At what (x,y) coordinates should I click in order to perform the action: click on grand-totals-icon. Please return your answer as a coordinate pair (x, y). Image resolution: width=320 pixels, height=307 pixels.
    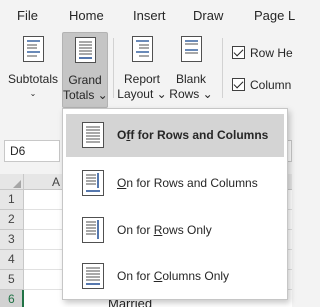
    Looking at the image, I should click on (85, 50).